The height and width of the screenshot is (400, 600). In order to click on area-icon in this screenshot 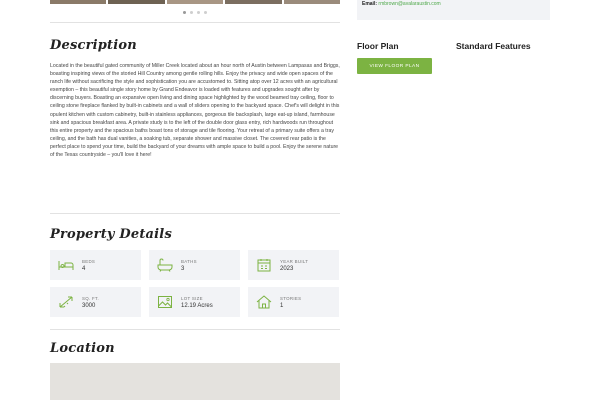, I will do `click(66, 302)`.